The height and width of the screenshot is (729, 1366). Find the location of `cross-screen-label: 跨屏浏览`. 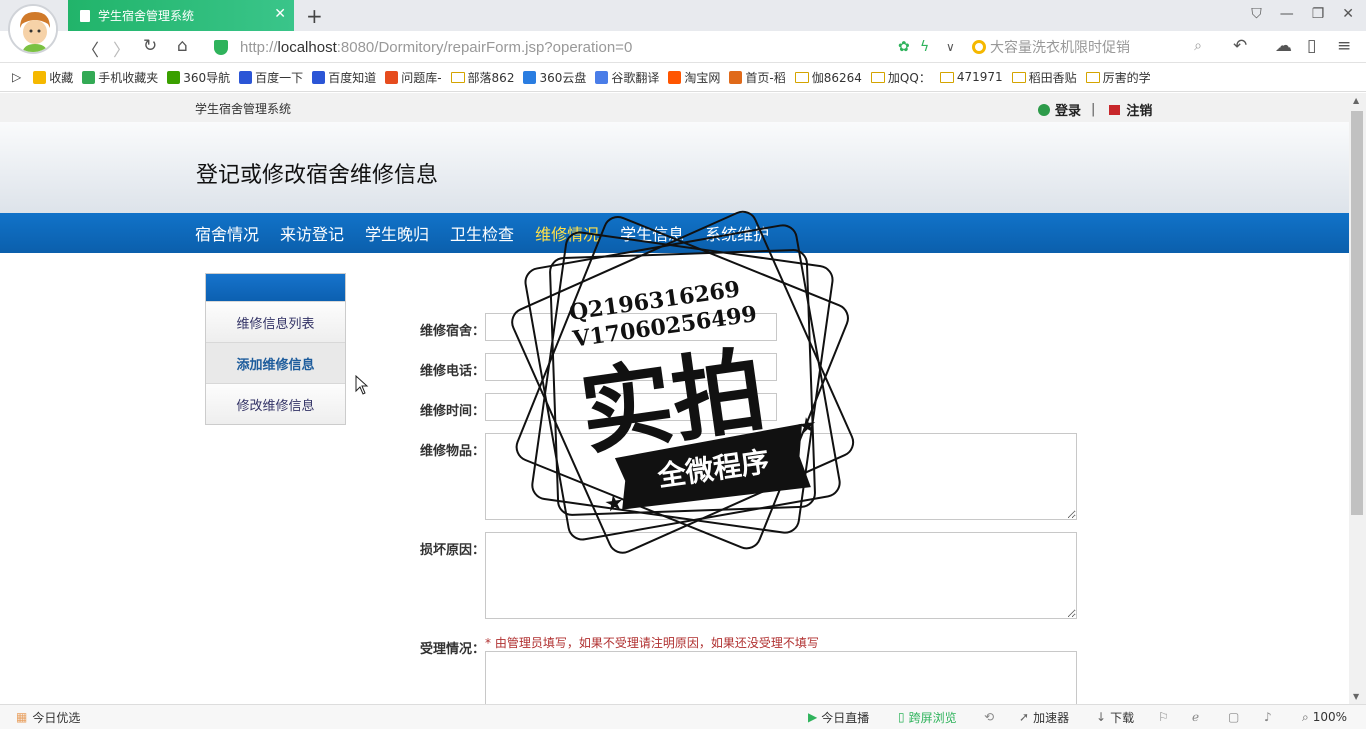

cross-screen-label: 跨屏浏览 is located at coordinates (932, 717).